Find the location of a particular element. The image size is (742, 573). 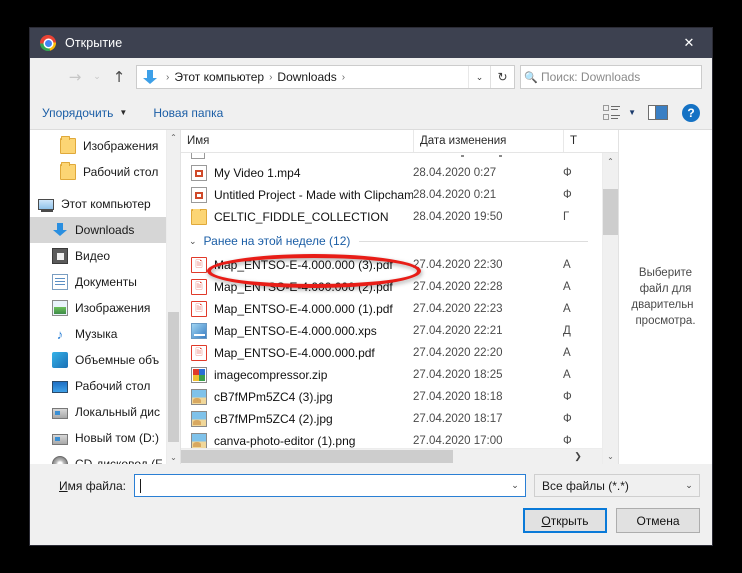

cancel-button: Отмена is located at coordinates (658, 520).